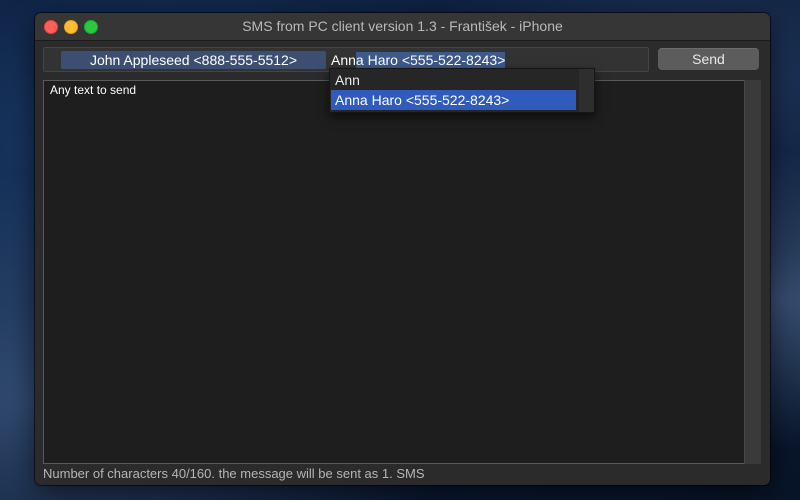  What do you see at coordinates (343, 60) in the screenshot?
I see `typed-text: Ann` at bounding box center [343, 60].